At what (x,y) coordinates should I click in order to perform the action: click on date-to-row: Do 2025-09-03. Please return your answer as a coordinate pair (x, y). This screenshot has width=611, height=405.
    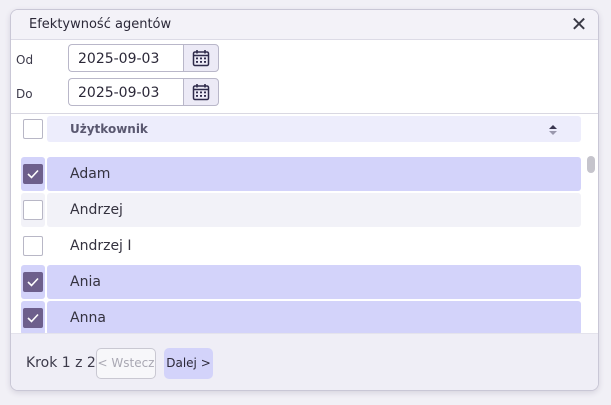
    Looking at the image, I should click on (304, 94).